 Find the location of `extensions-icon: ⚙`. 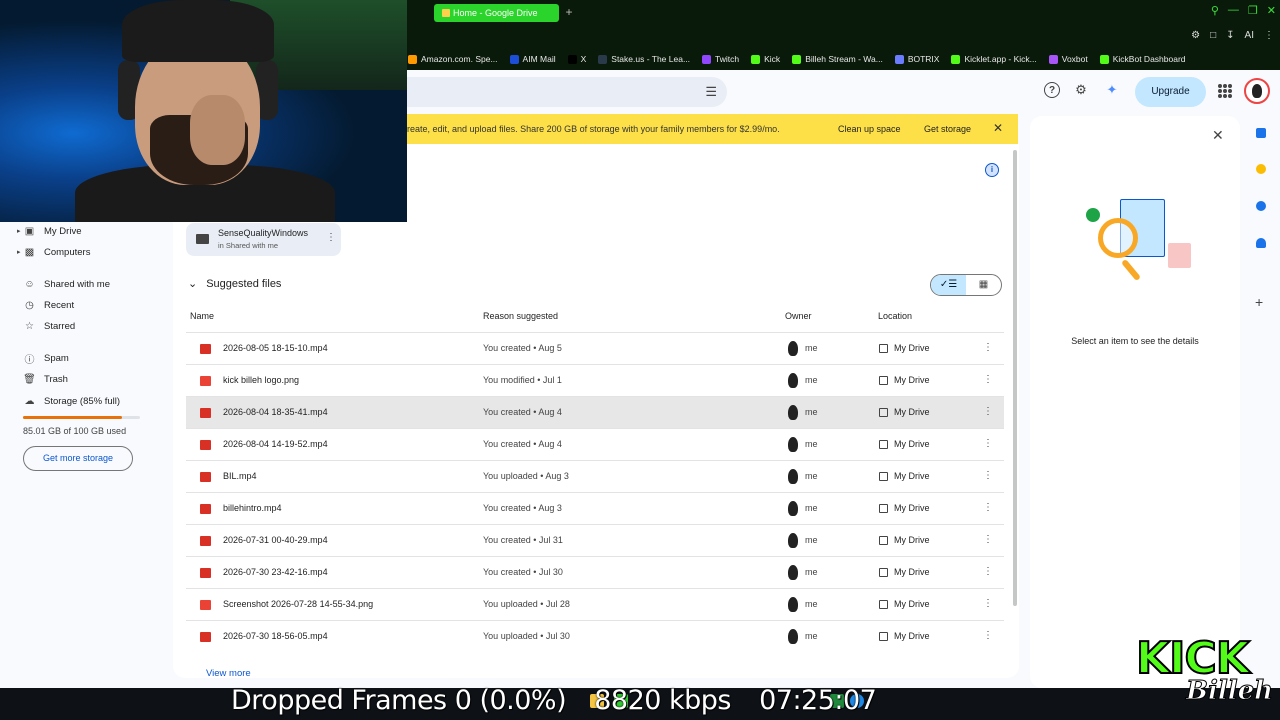

extensions-icon: ⚙ is located at coordinates (1195, 35).